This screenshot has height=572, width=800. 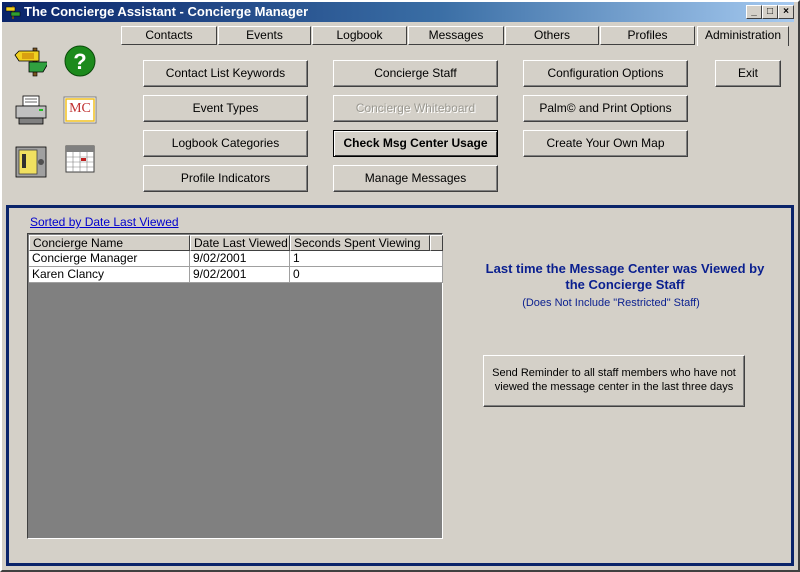 What do you see at coordinates (366, 259) in the screenshot?
I see `cell-seconds: 1` at bounding box center [366, 259].